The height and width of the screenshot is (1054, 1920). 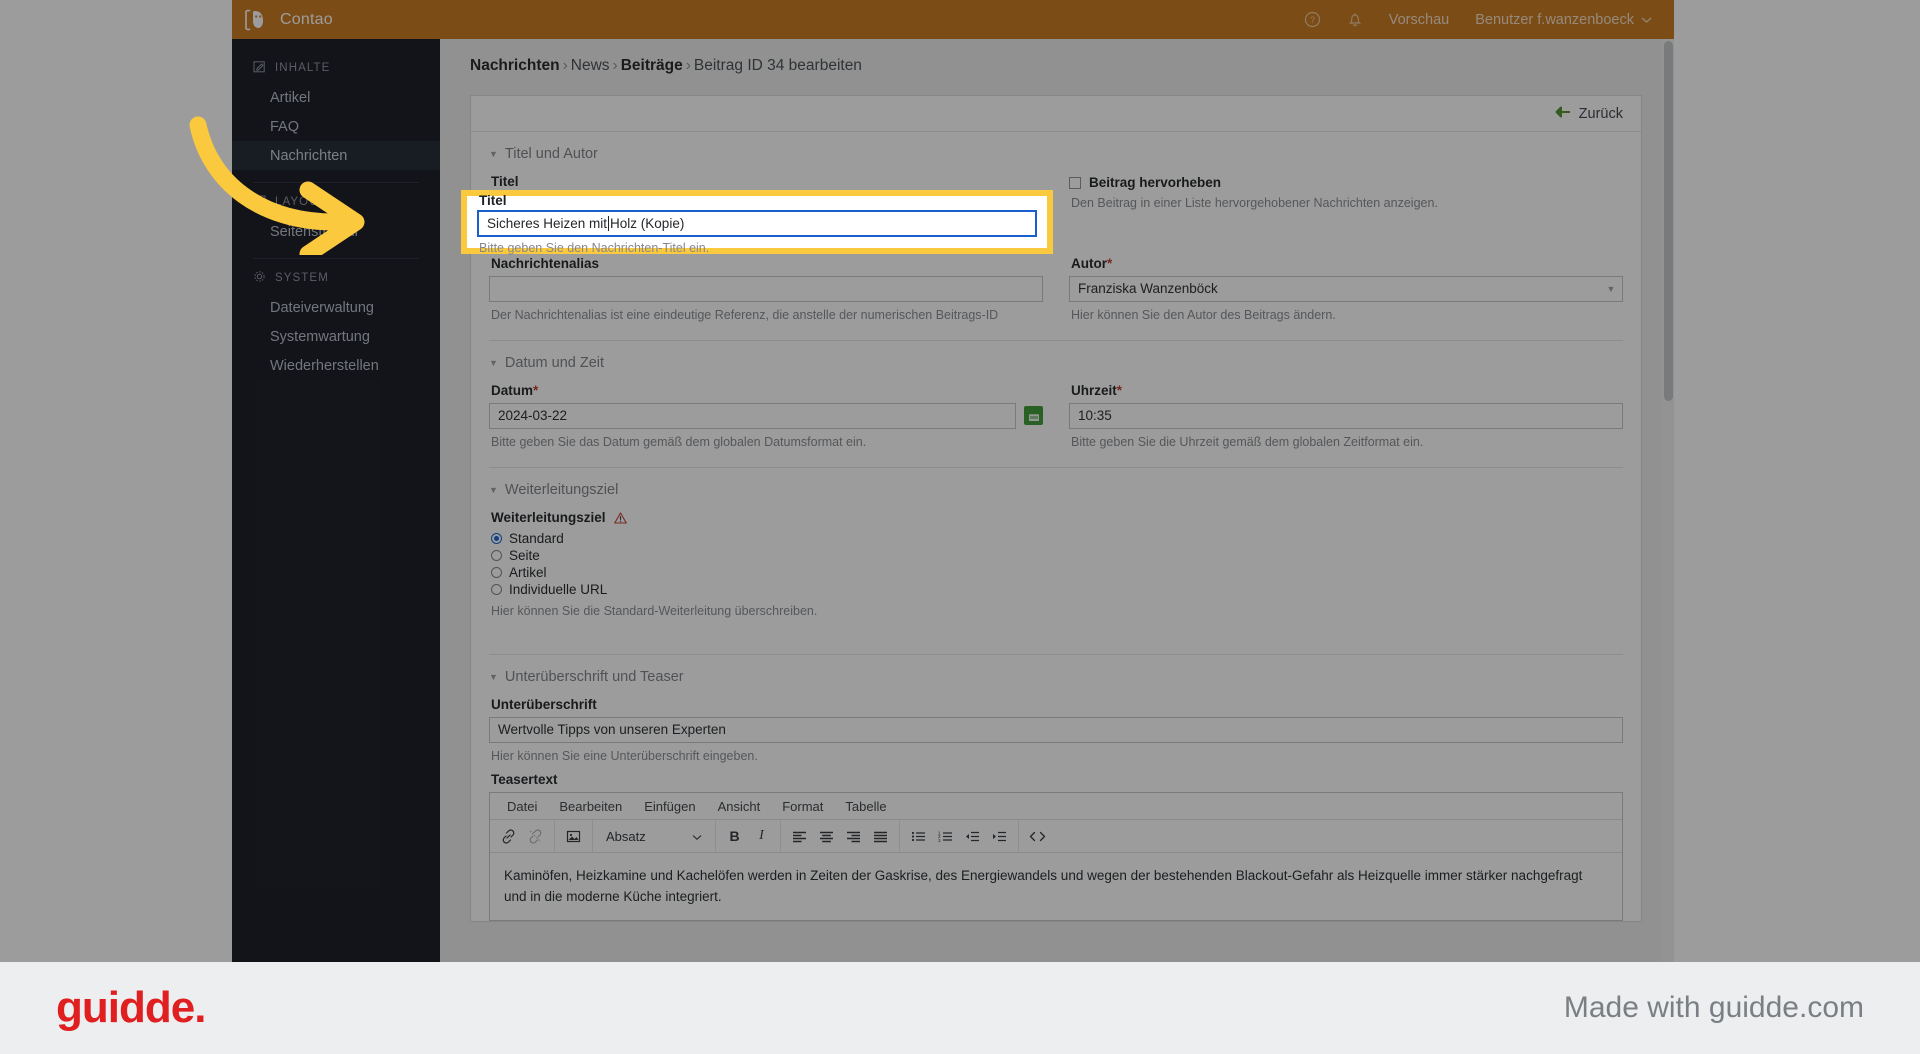 I want to click on link-icon, so click(x=508, y=836).